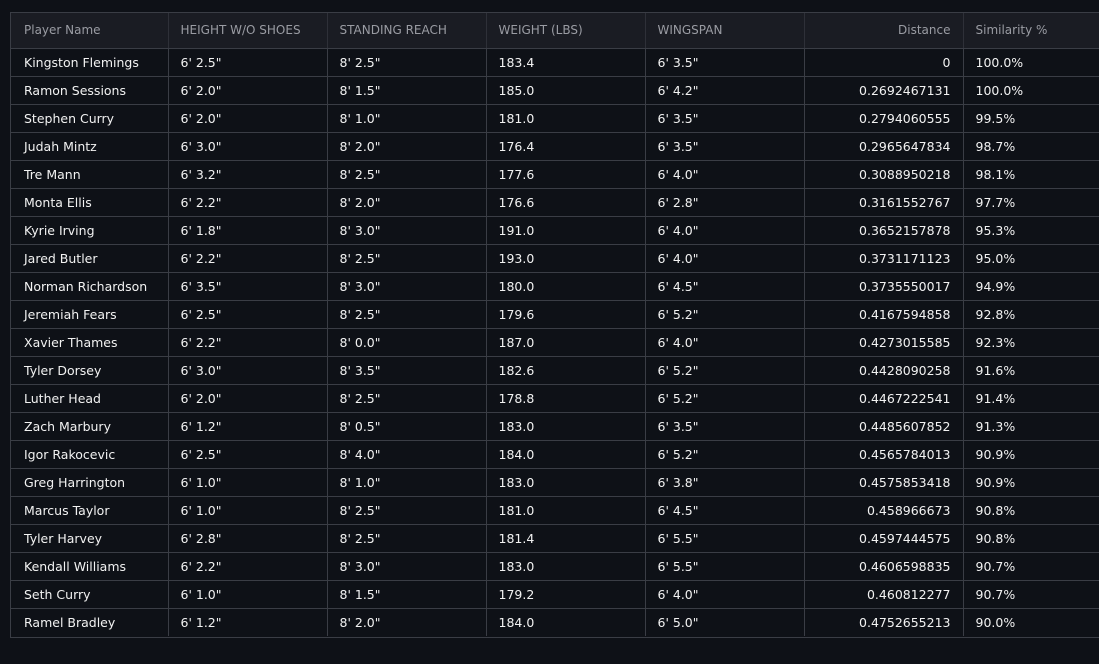 This screenshot has height=664, width=1099. I want to click on weight-cell: 179.2, so click(566, 594).